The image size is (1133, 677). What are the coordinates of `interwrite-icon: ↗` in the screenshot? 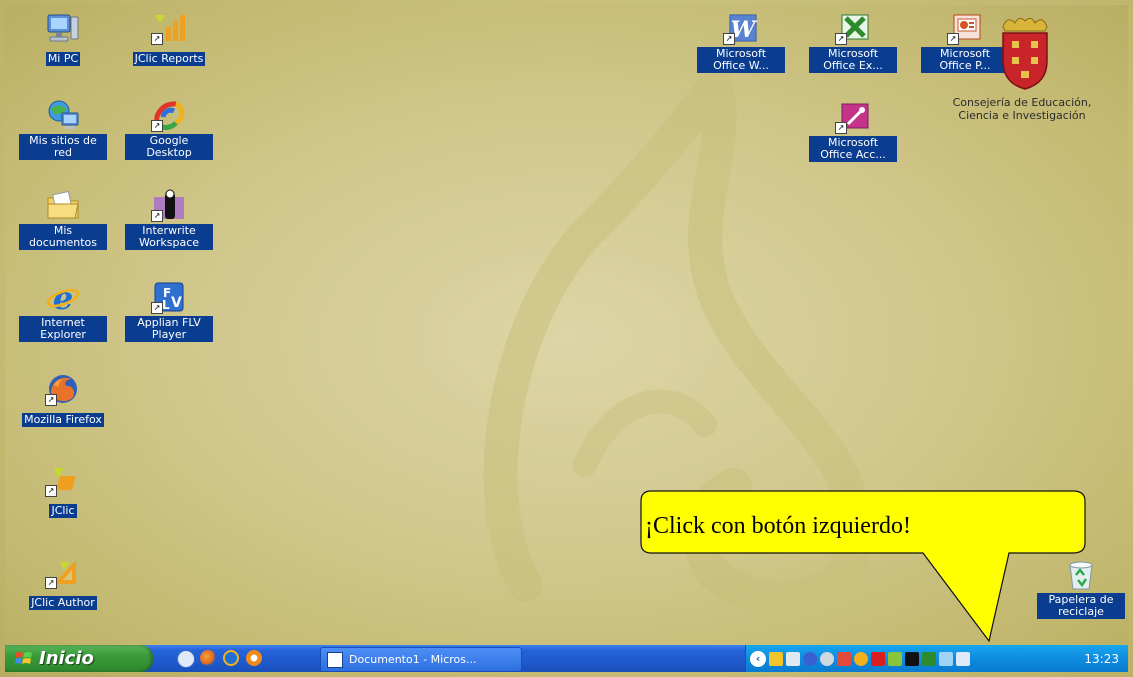 It's located at (169, 205).